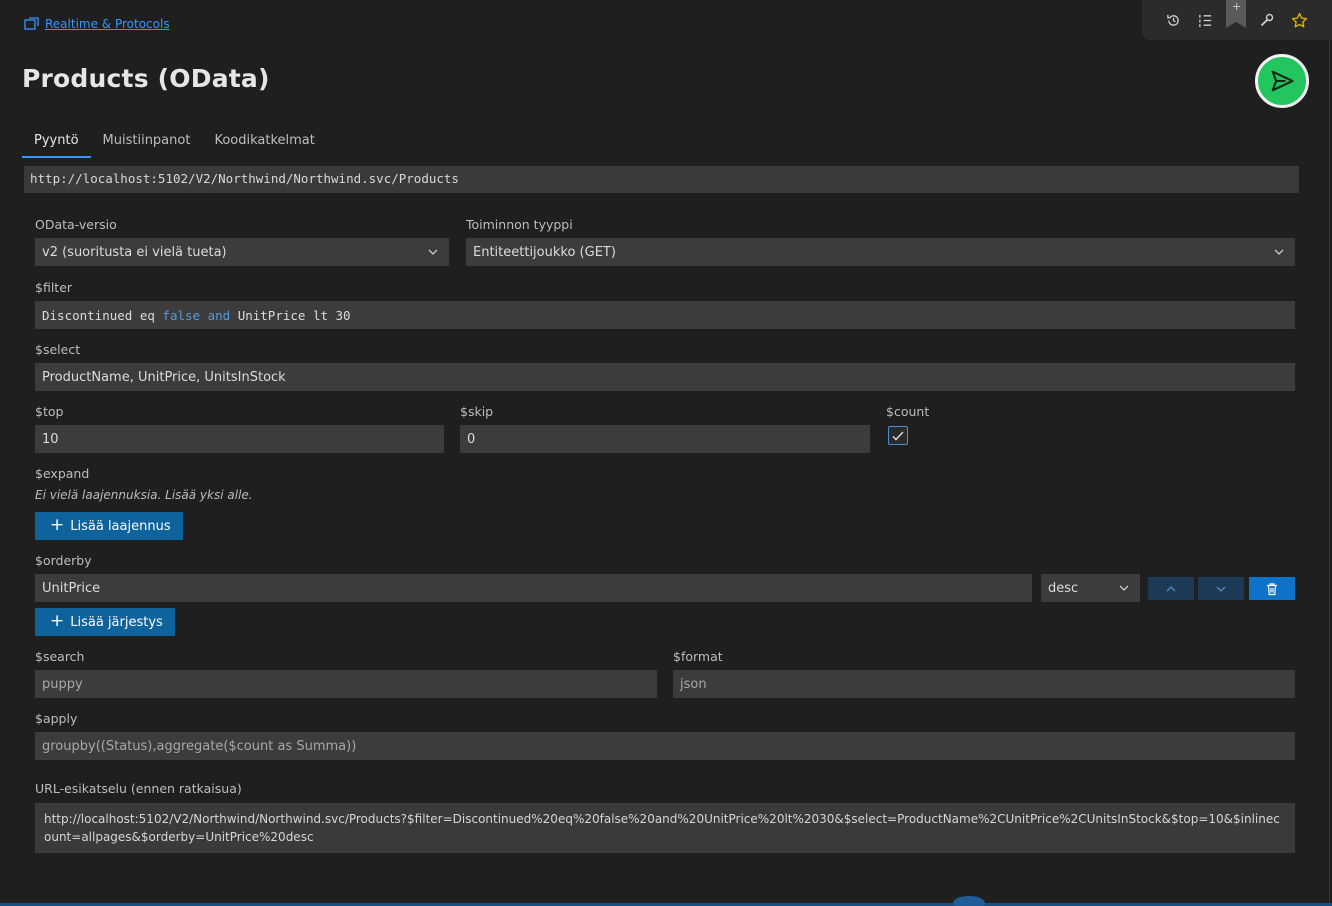  I want to click on move-down-button, so click(1221, 588).